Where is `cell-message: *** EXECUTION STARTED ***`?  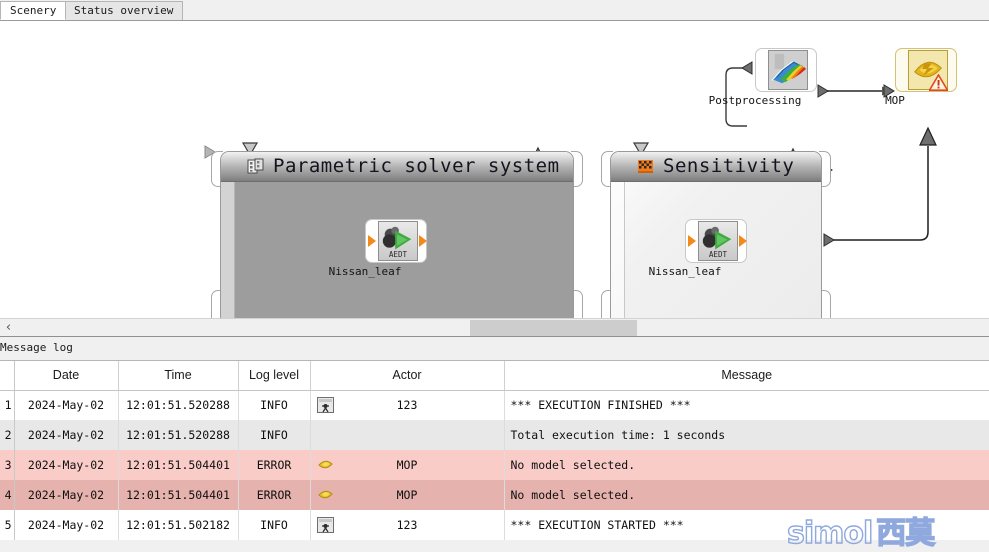 cell-message: *** EXECUTION STARTED *** is located at coordinates (746, 525).